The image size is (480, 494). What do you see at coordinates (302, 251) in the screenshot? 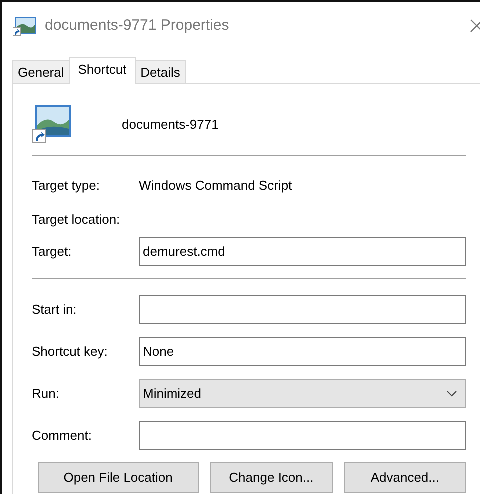
I see `input-field: demurest.cmd` at bounding box center [302, 251].